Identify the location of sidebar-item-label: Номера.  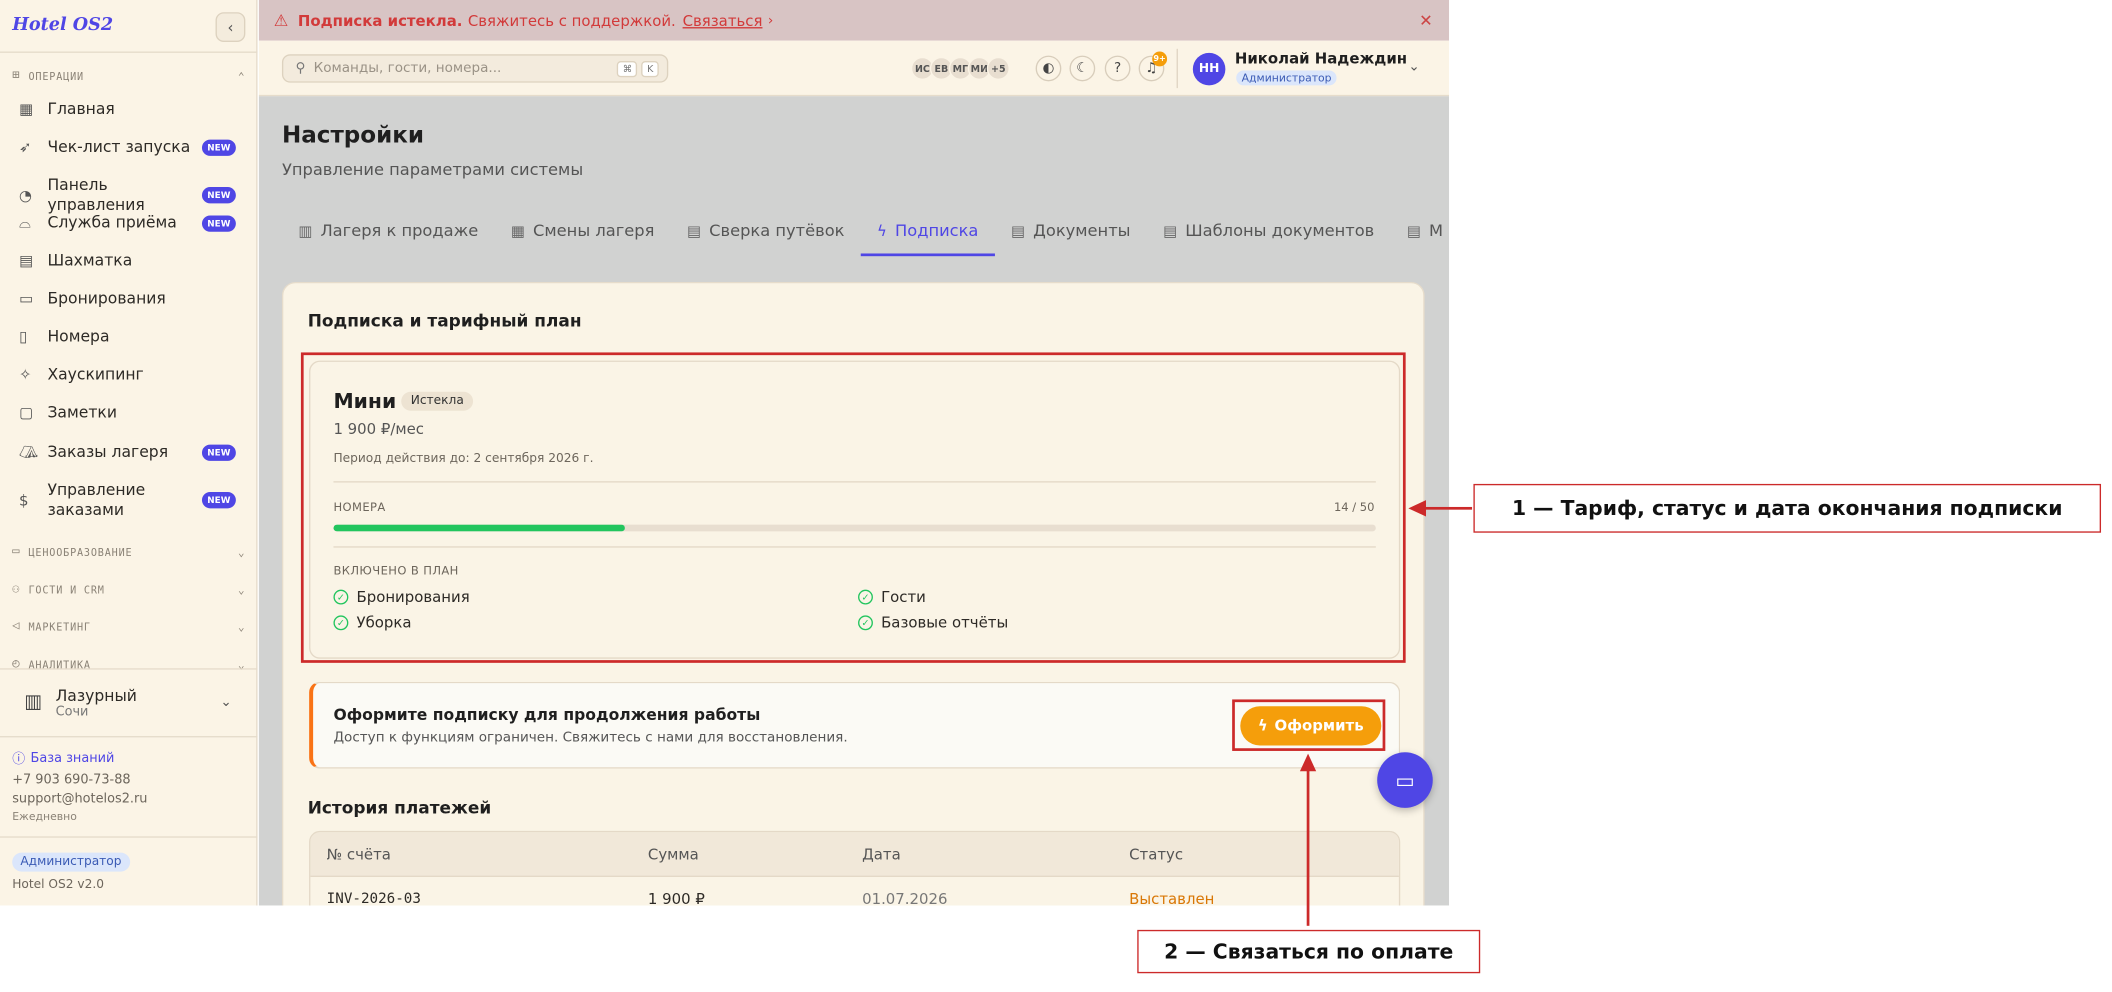
(78, 336).